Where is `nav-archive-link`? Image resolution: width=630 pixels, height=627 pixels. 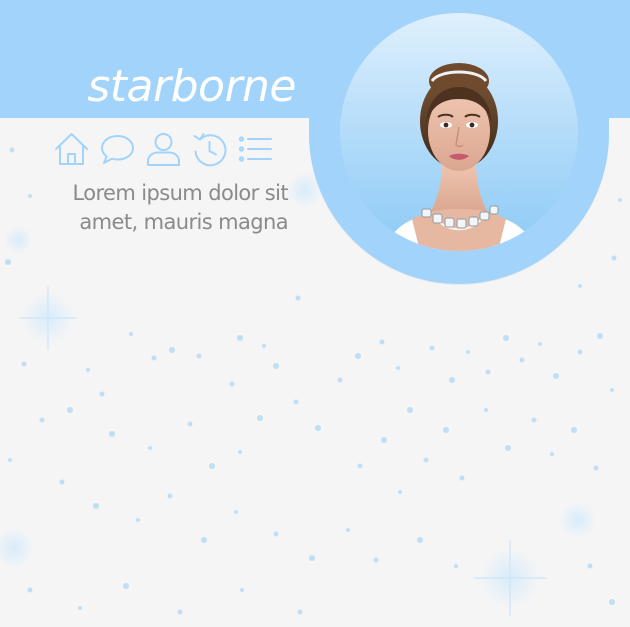
nav-archive-link is located at coordinates (209, 149).